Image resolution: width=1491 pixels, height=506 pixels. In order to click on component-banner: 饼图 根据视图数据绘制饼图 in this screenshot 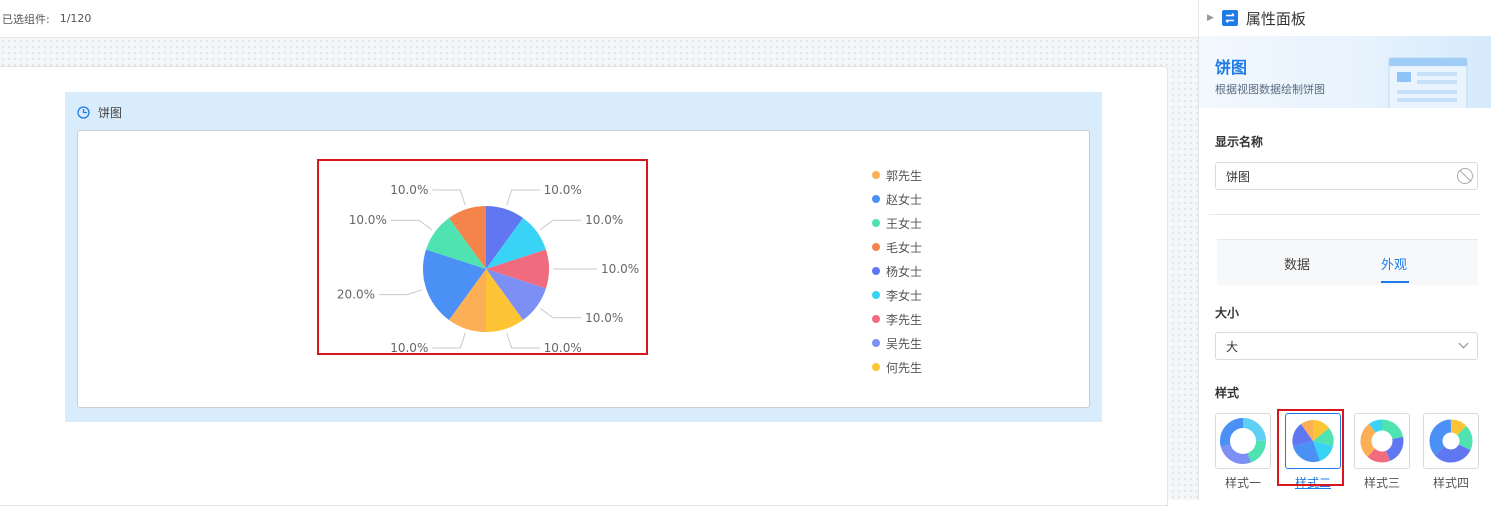, I will do `click(1345, 72)`.